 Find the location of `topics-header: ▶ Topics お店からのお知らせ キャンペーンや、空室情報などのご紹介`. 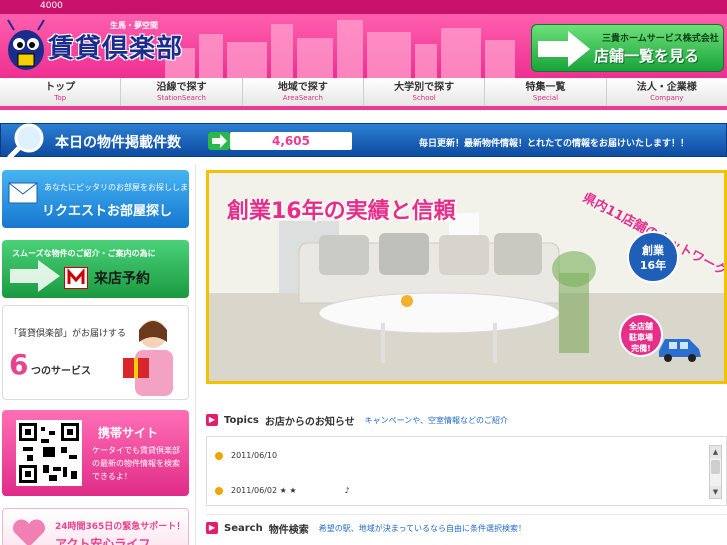

topics-header: ▶ Topics お店からのお知らせ キャンペーンや、空室情報などのご紹介 is located at coordinates (357, 420).